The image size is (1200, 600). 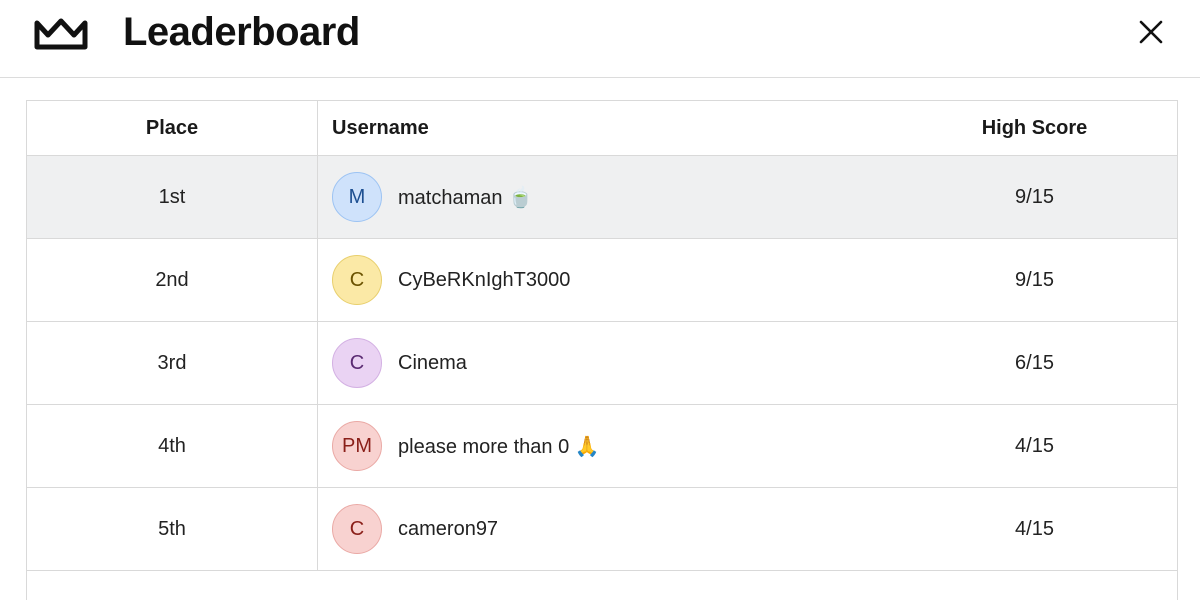 What do you see at coordinates (612, 197) in the screenshot?
I see `user-info: Mmatchaman 🍵` at bounding box center [612, 197].